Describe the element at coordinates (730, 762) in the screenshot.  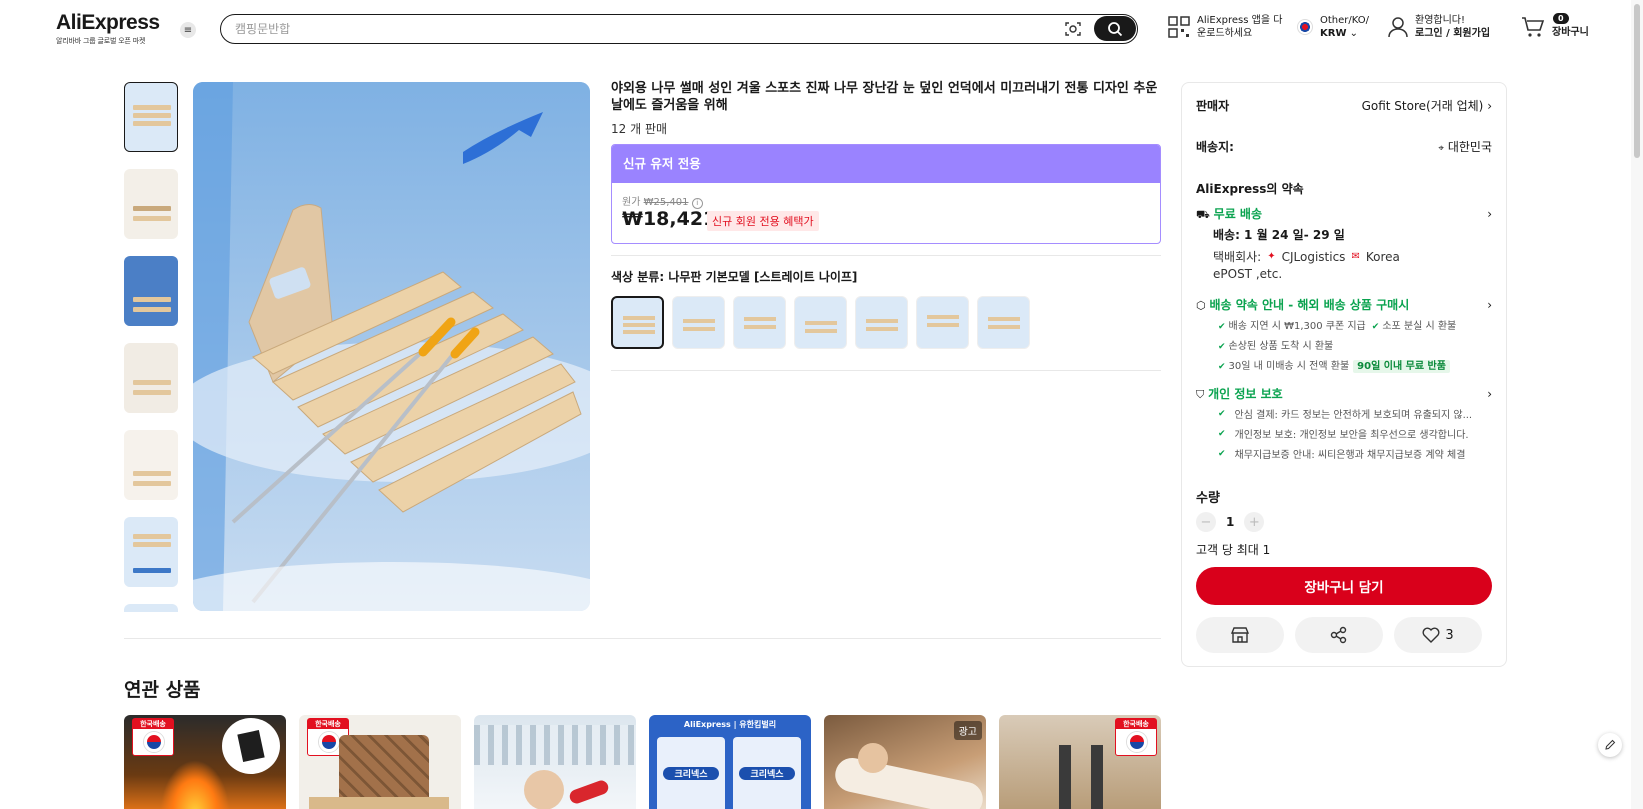
I see `related-product-4: AliExpress | 유한킴벌리 크리넥스 크리넥스` at that location.